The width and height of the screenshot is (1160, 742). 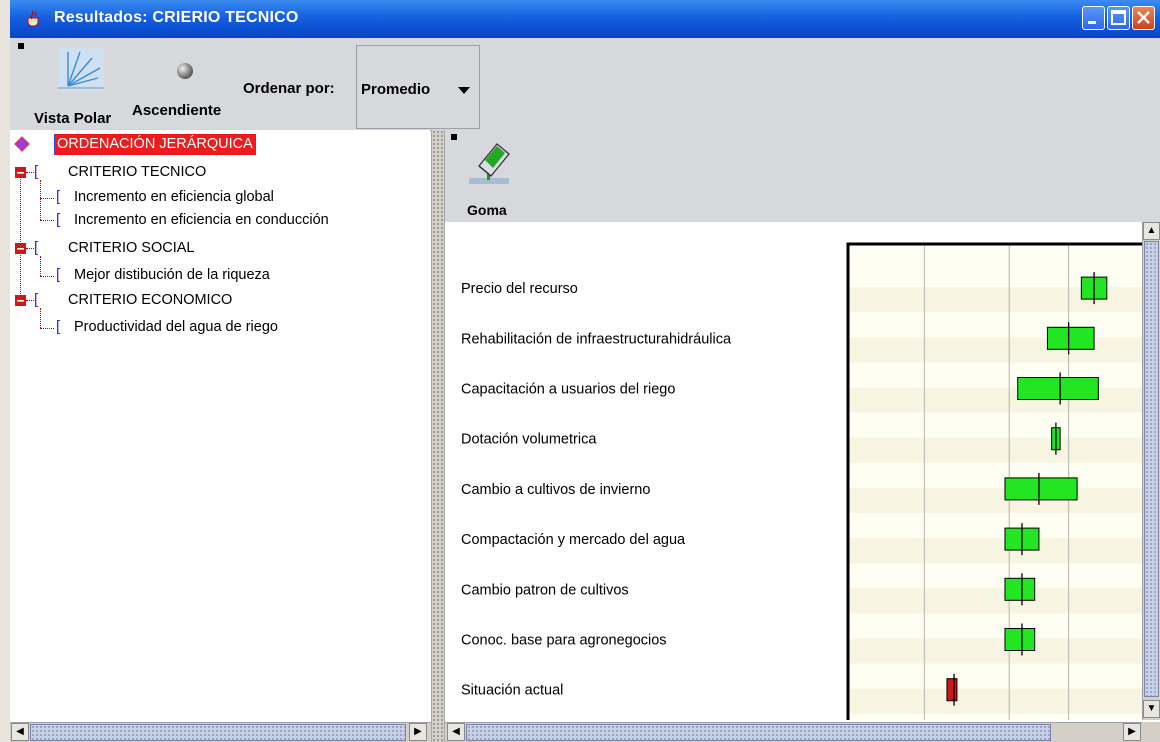 I want to click on tree-root-label: ORDENACIÓN JERÁRQUICA, so click(x=155, y=144).